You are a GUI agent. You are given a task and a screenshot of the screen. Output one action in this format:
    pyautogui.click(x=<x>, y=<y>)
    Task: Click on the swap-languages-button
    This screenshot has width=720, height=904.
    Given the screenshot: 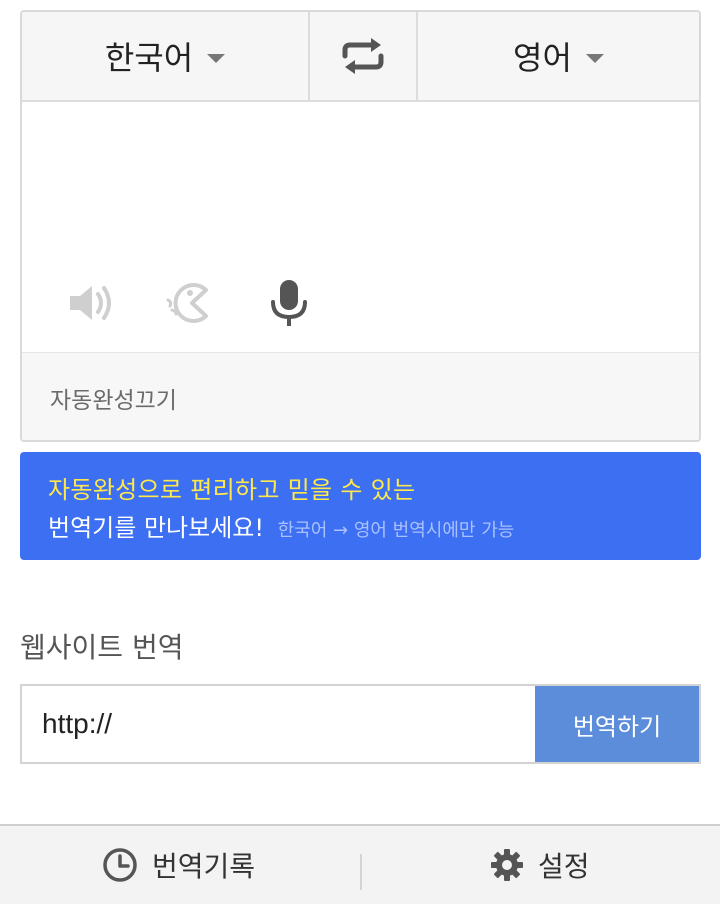 What is the action you would take?
    pyautogui.click(x=364, y=56)
    